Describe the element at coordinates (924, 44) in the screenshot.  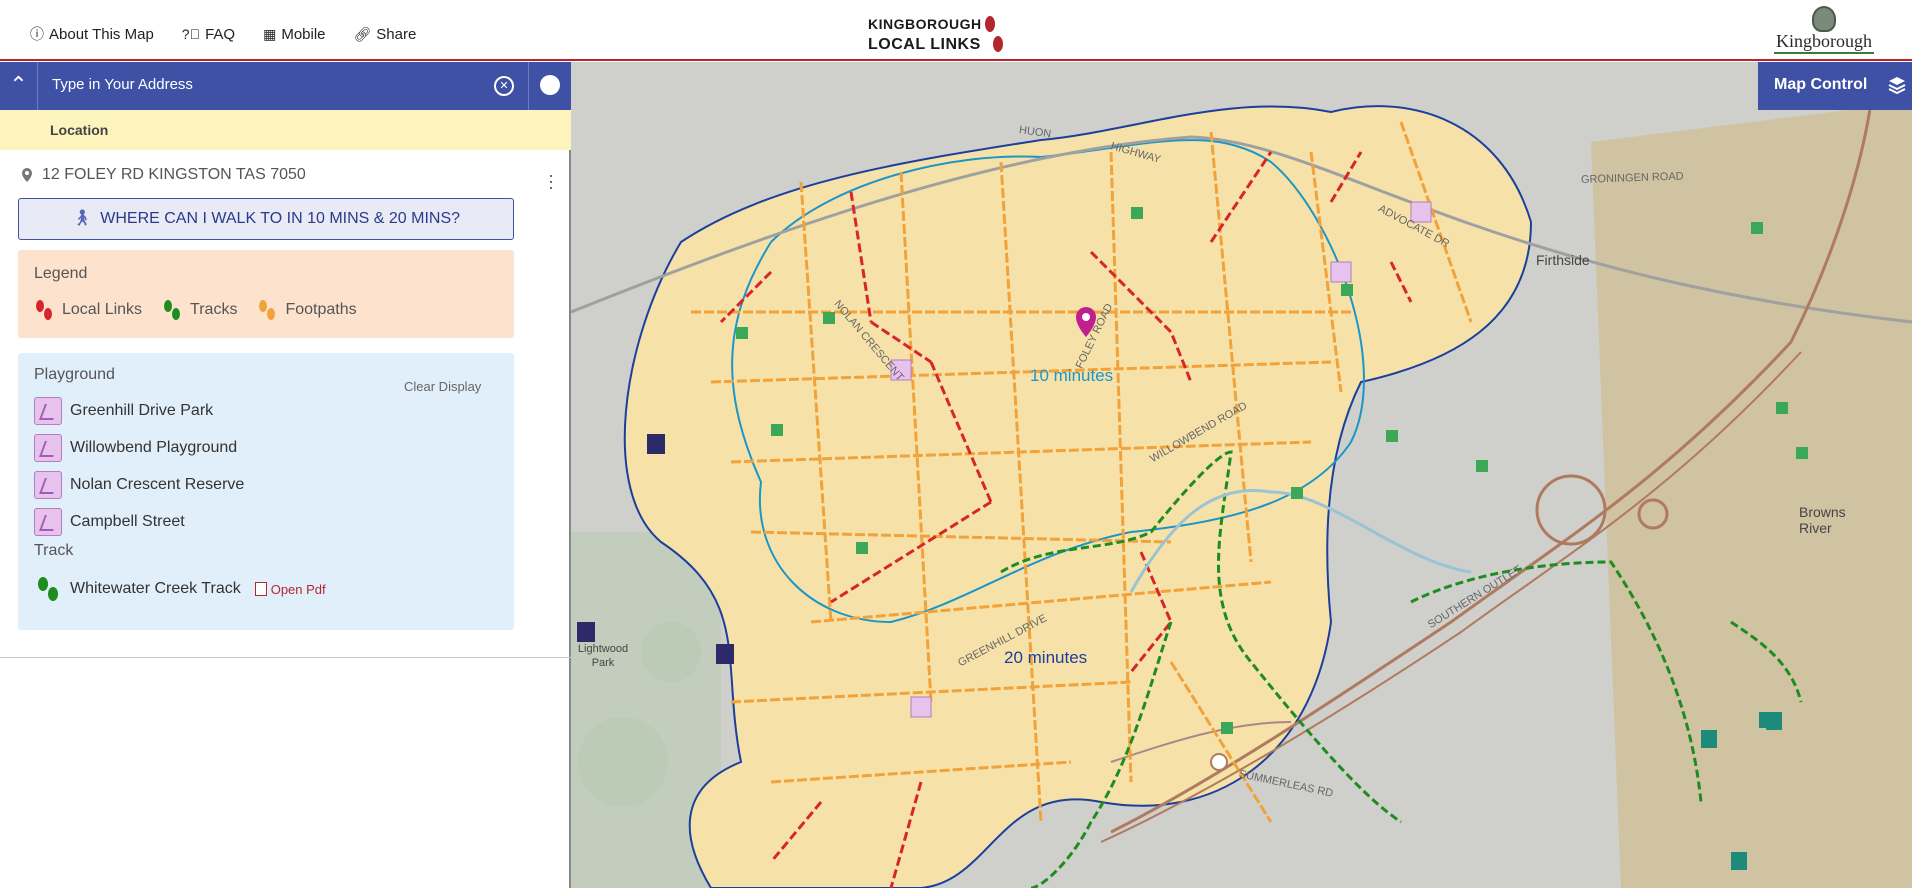
I see `logo-line-2: LOCAL LINKS` at that location.